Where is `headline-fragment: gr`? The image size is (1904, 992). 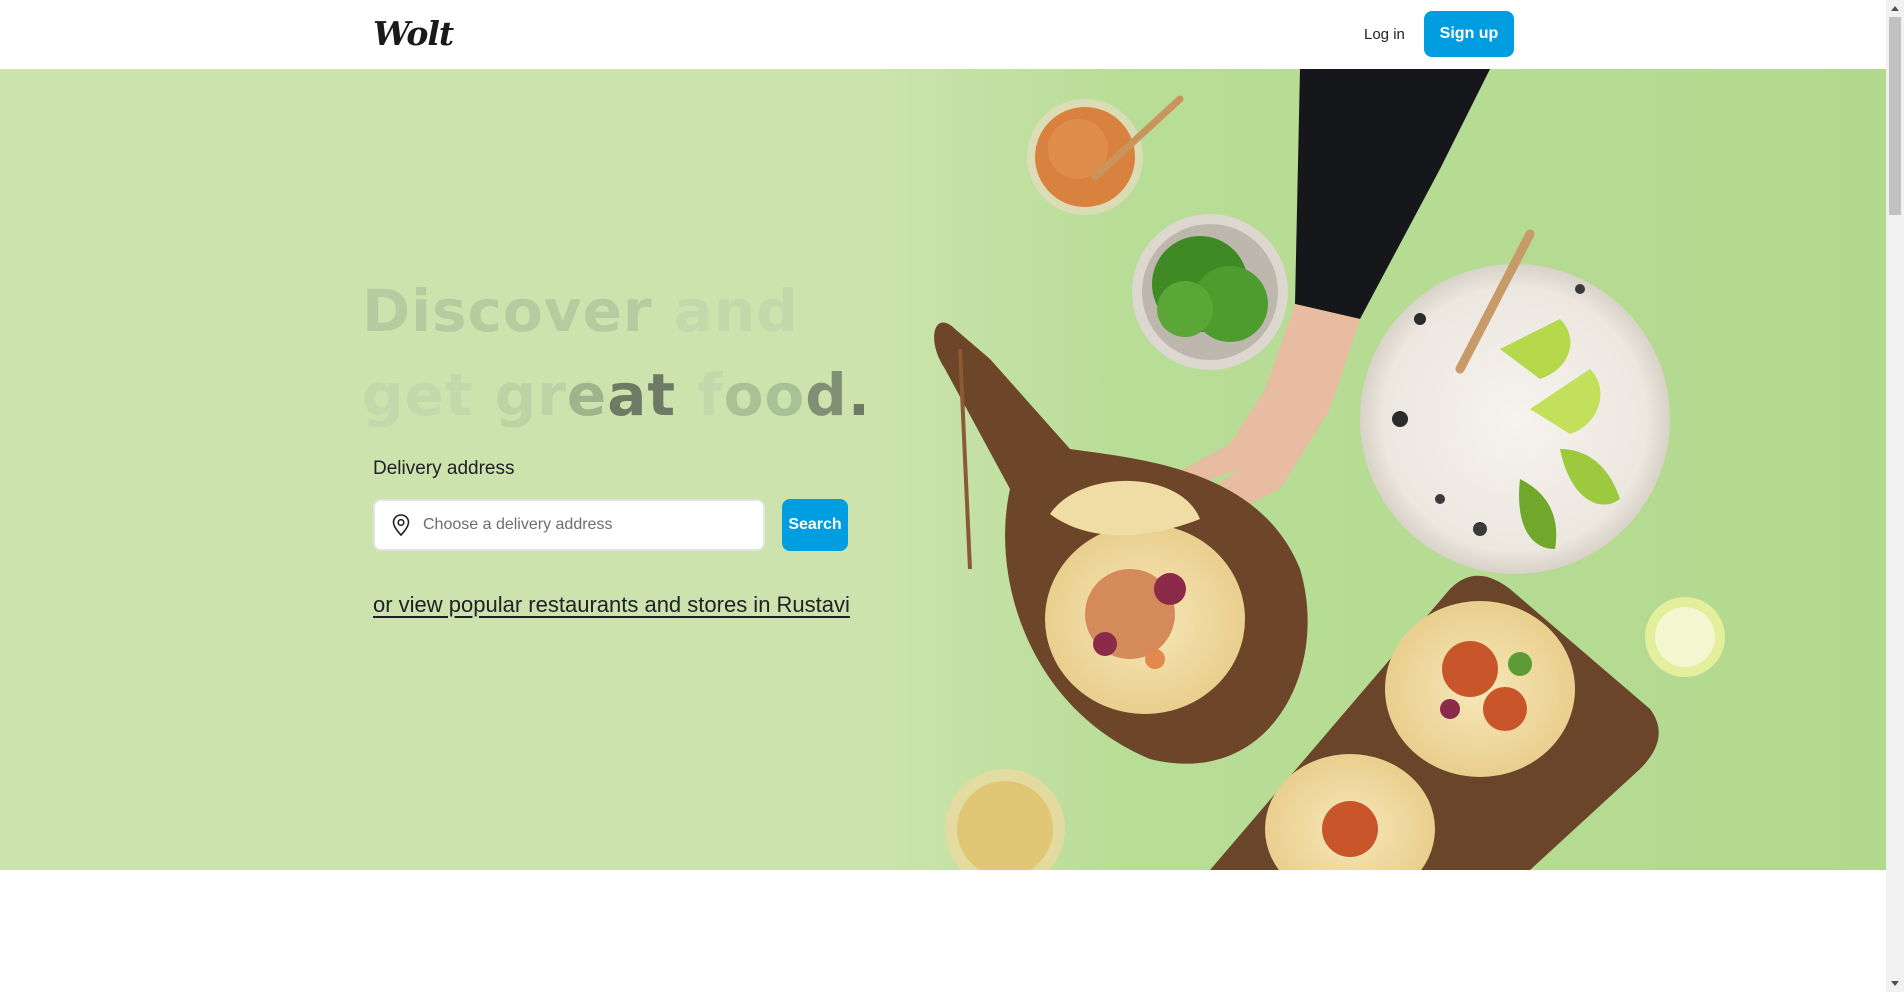 headline-fragment: gr is located at coordinates (530, 395).